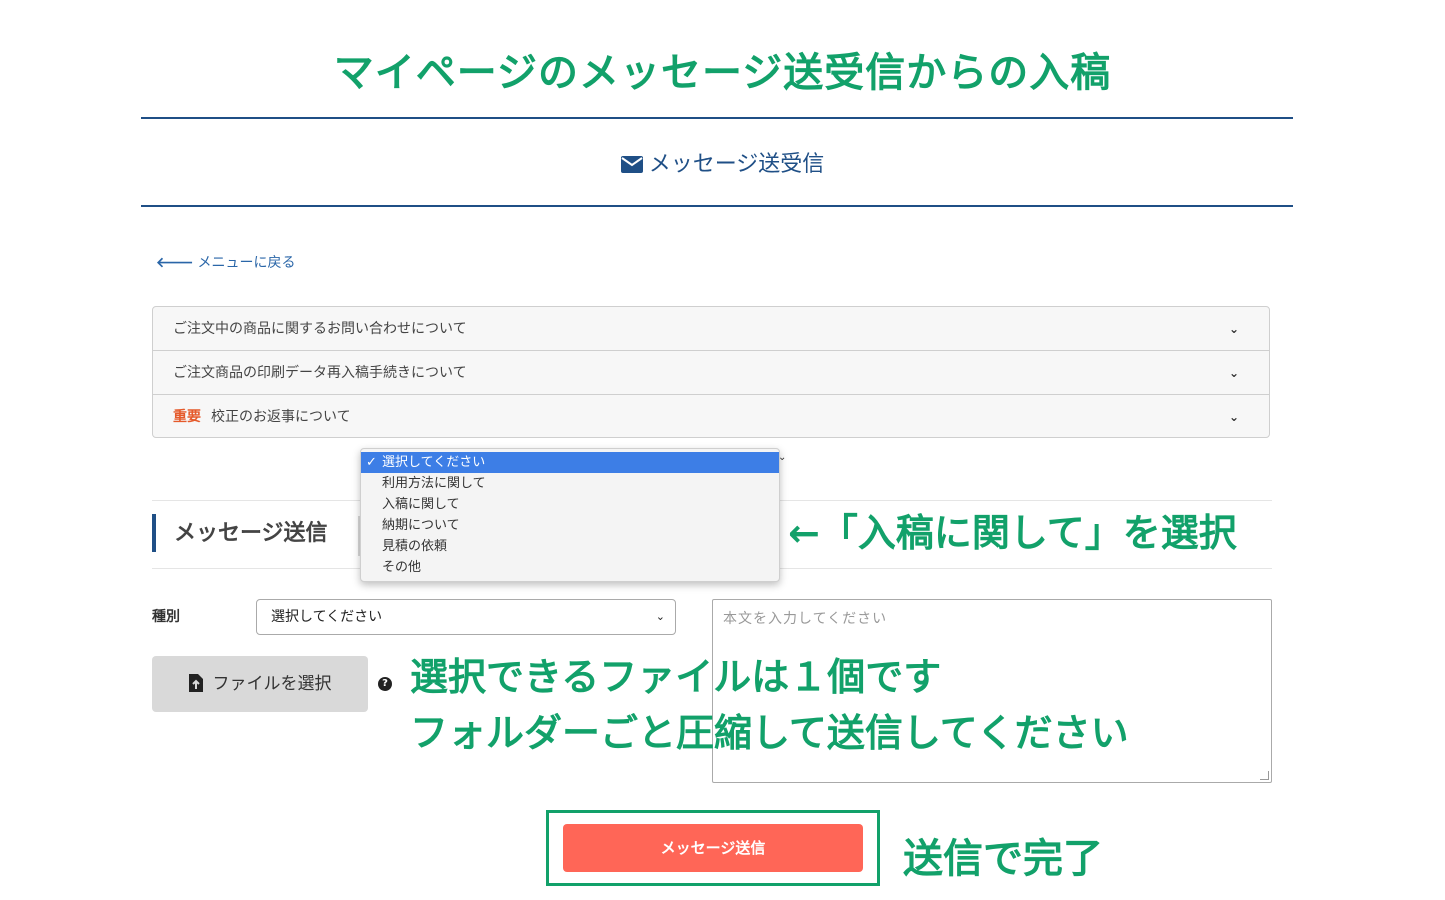 The height and width of the screenshot is (900, 1445). What do you see at coordinates (711, 329) in the screenshot?
I see `accordion-item-order-inquiry: ご注文中の商品に関するお問い合わせについて ⌄` at bounding box center [711, 329].